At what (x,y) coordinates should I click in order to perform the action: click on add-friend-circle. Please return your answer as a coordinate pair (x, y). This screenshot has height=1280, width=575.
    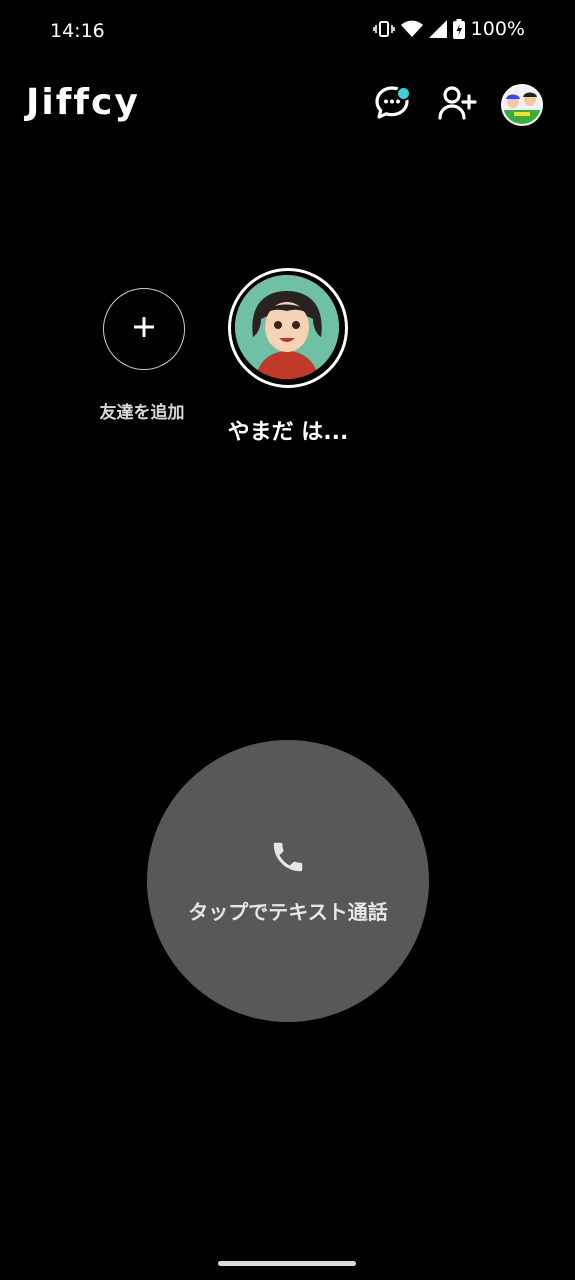
    Looking at the image, I should click on (144, 329).